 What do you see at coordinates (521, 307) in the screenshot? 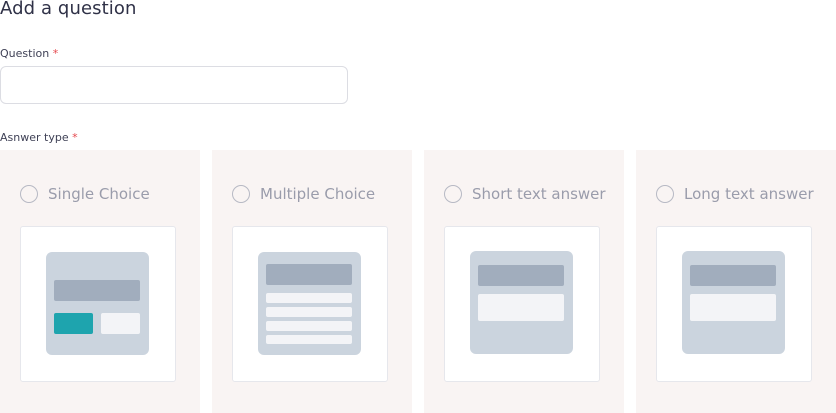
I see `illustration-text-field` at bounding box center [521, 307].